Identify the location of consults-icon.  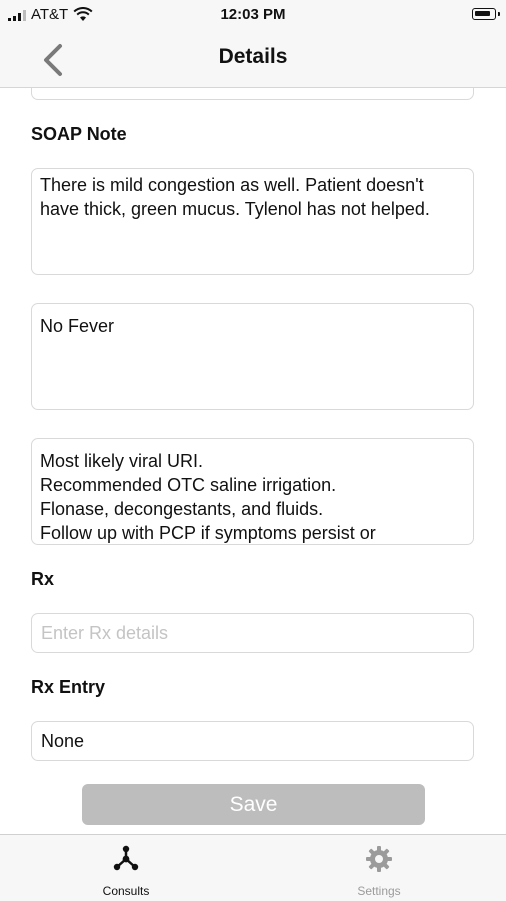
(126, 858).